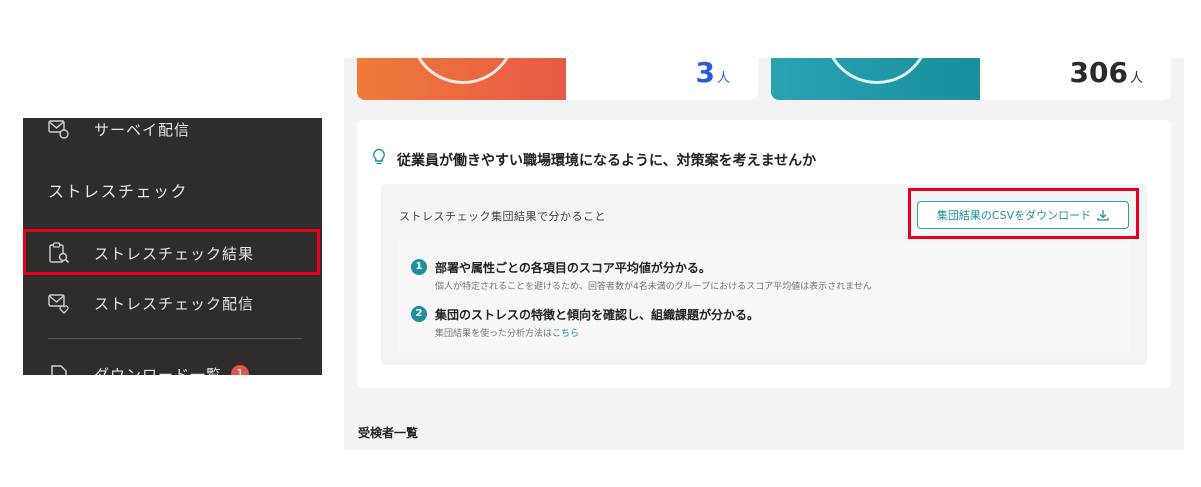  Describe the element at coordinates (58, 304) in the screenshot. I see `mail-heart-icon` at that location.